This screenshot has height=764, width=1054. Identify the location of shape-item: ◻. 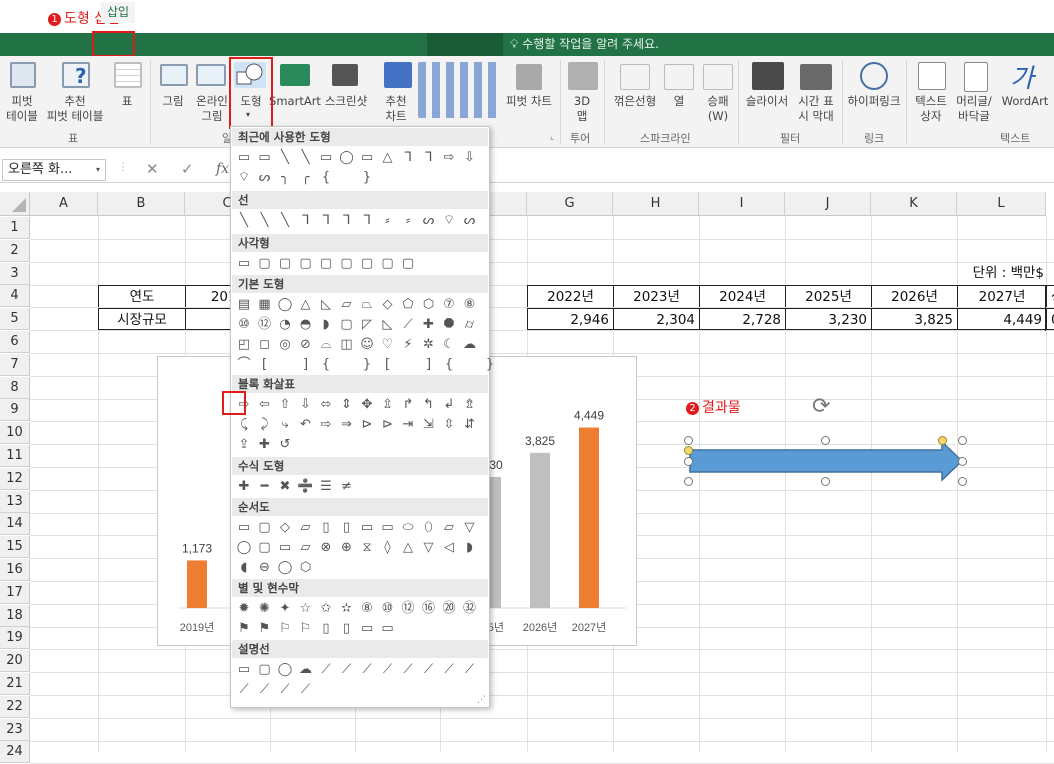
(265, 345).